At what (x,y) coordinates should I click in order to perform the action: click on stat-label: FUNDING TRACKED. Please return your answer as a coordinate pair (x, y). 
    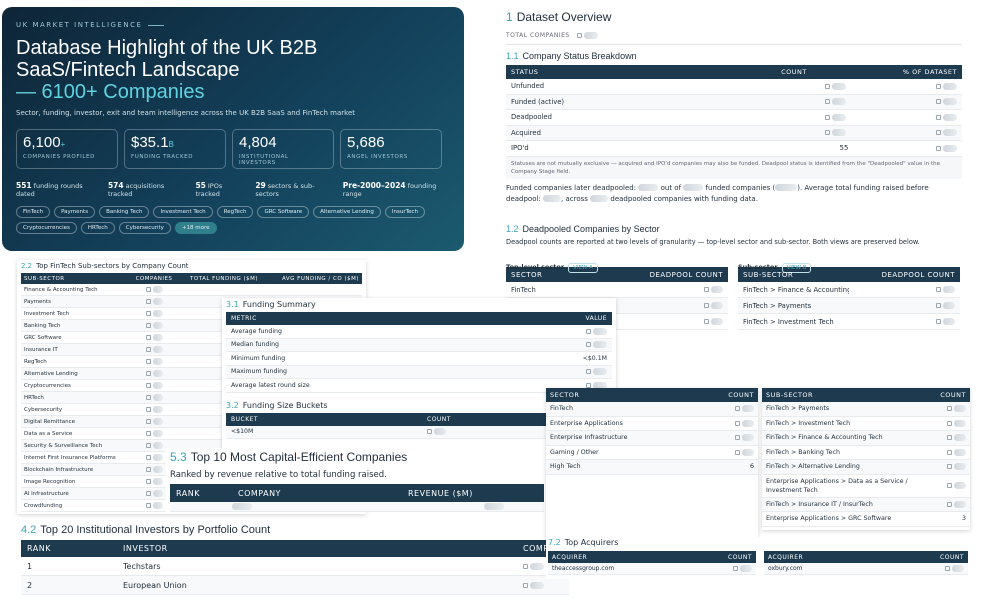
    Looking at the image, I should click on (162, 157).